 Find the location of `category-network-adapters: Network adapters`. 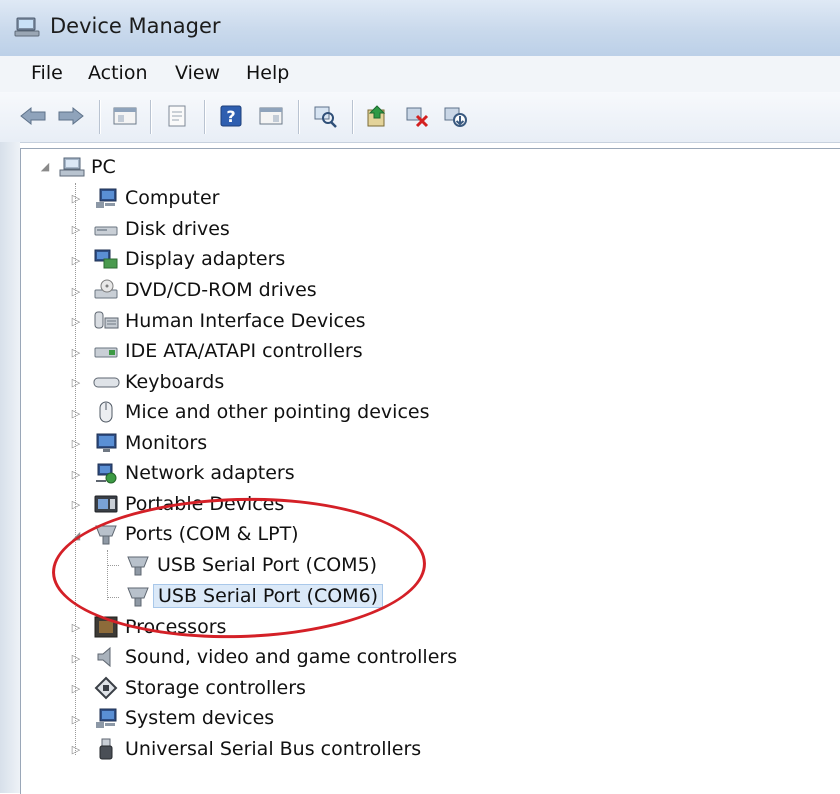

category-network-adapters: Network adapters is located at coordinates (193, 473).